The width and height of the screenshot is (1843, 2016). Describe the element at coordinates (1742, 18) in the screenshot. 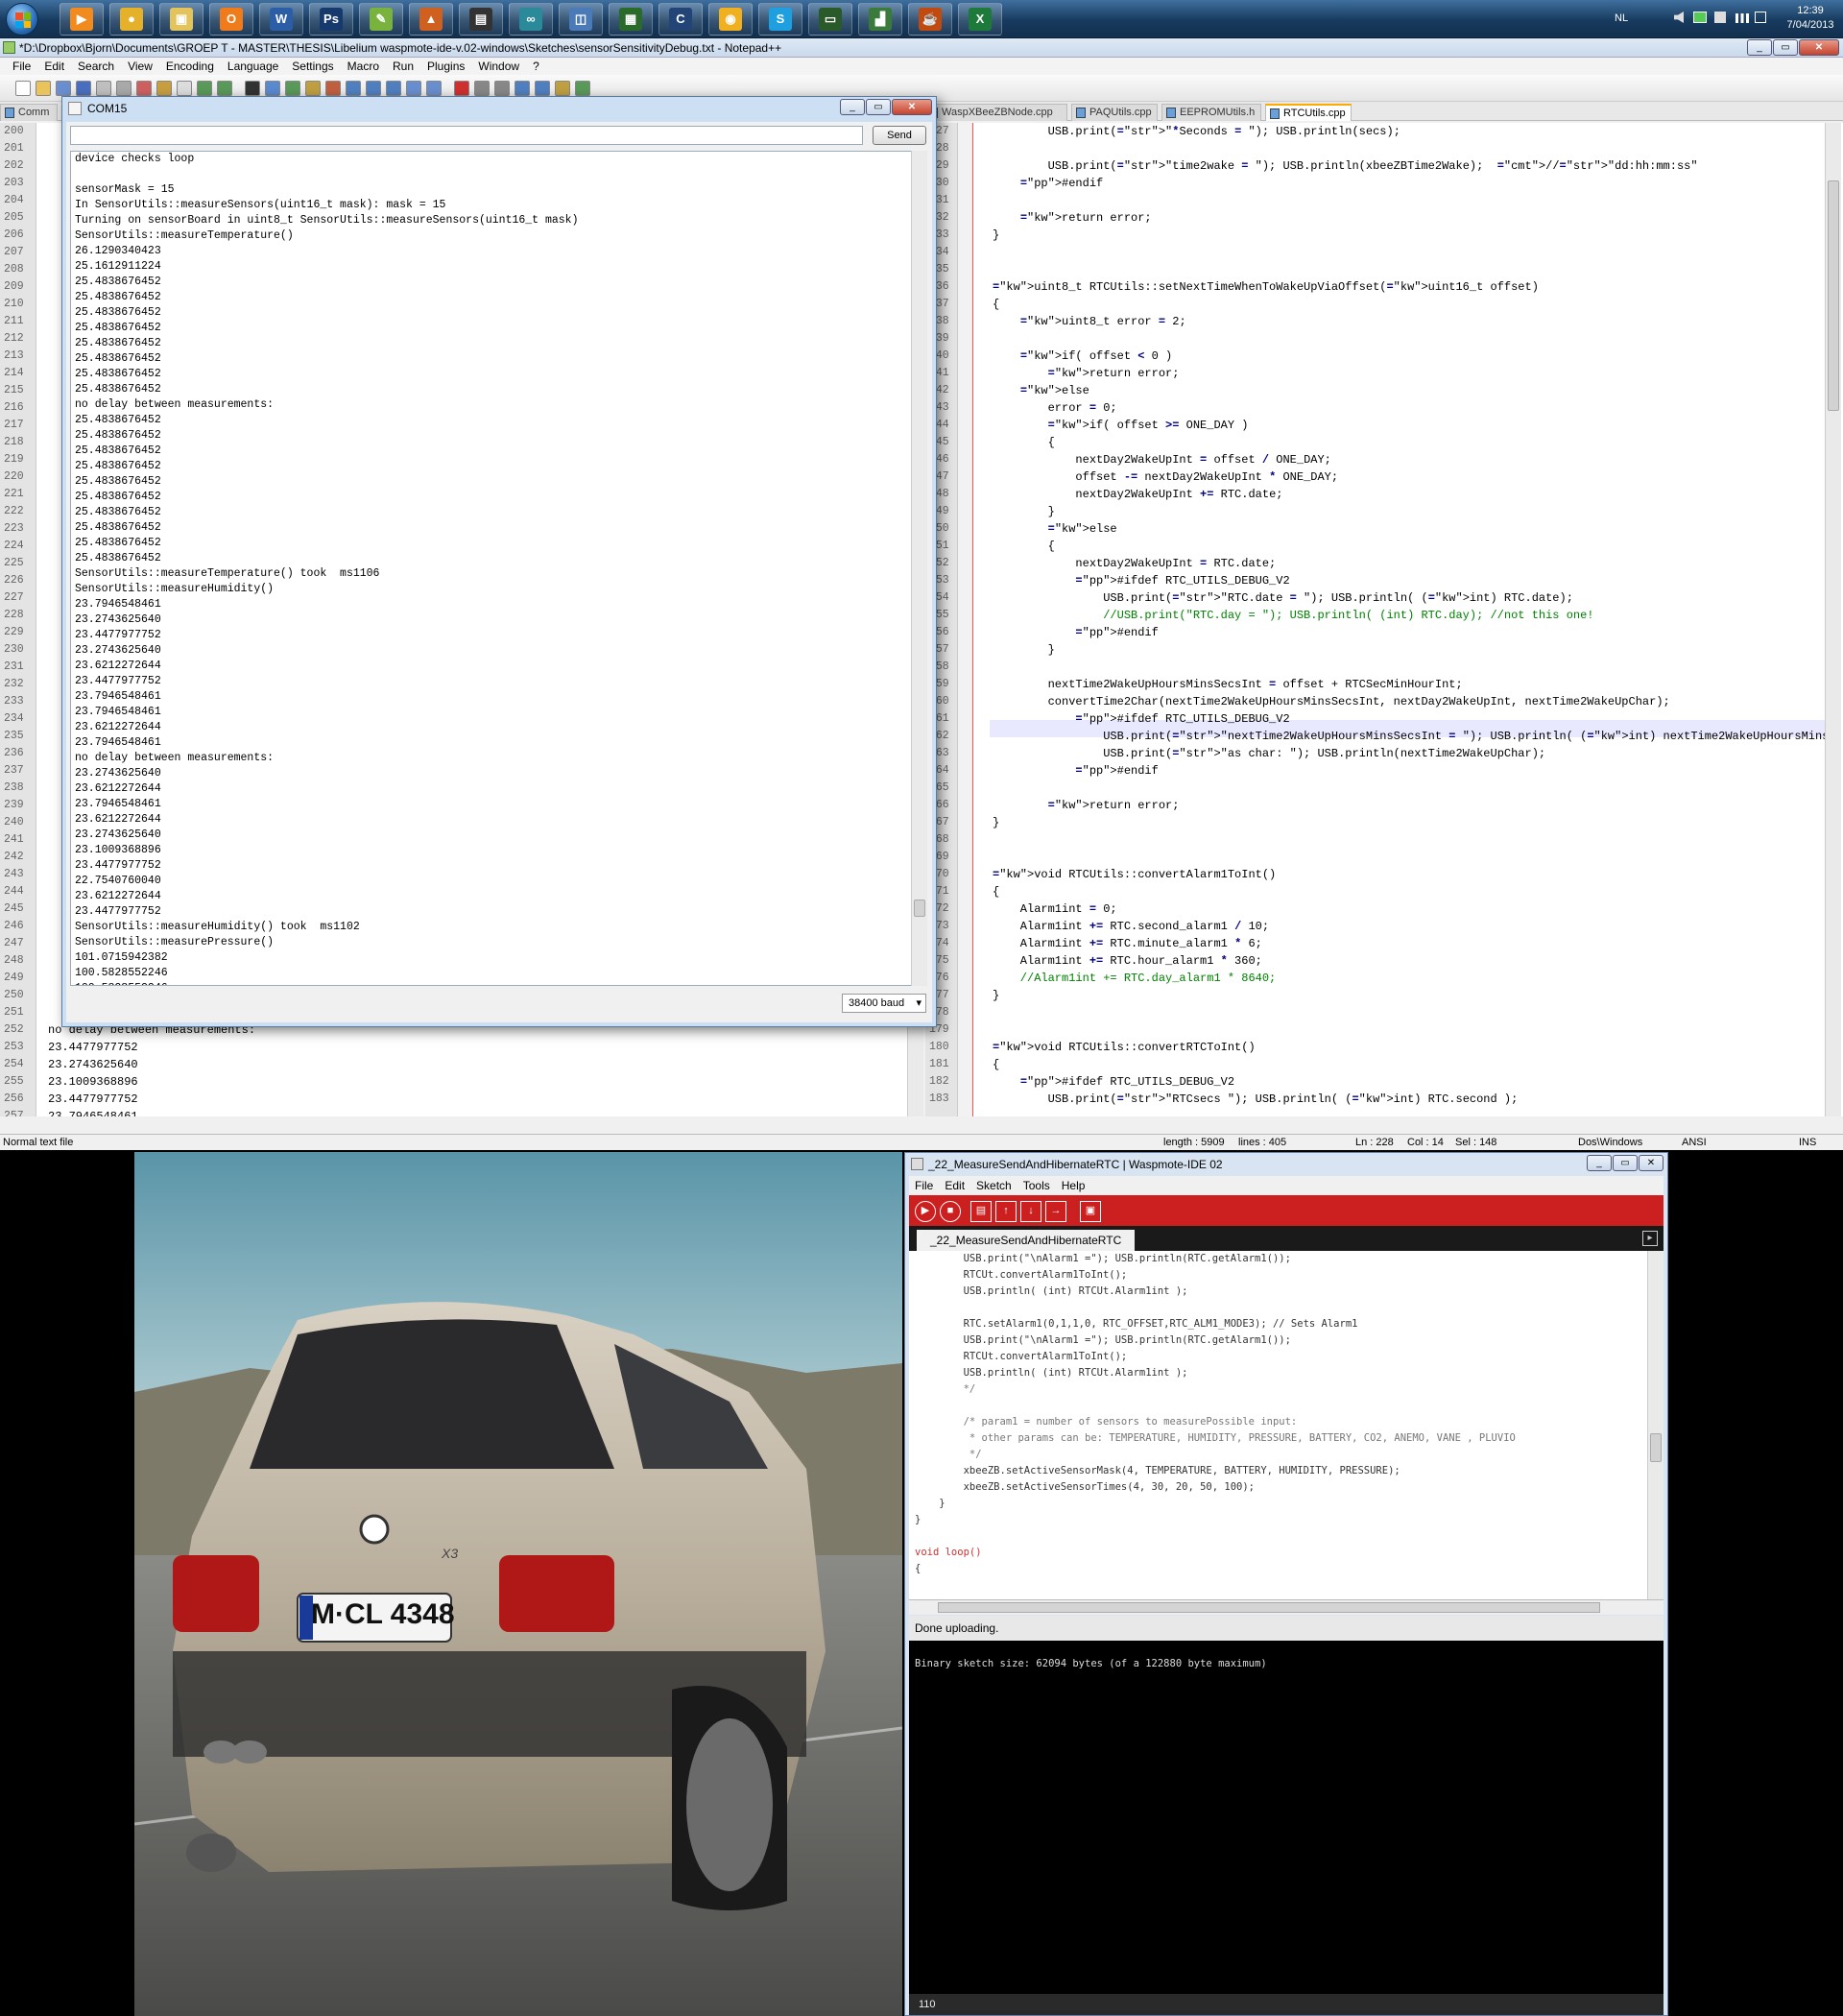

I see `signal-icon` at that location.